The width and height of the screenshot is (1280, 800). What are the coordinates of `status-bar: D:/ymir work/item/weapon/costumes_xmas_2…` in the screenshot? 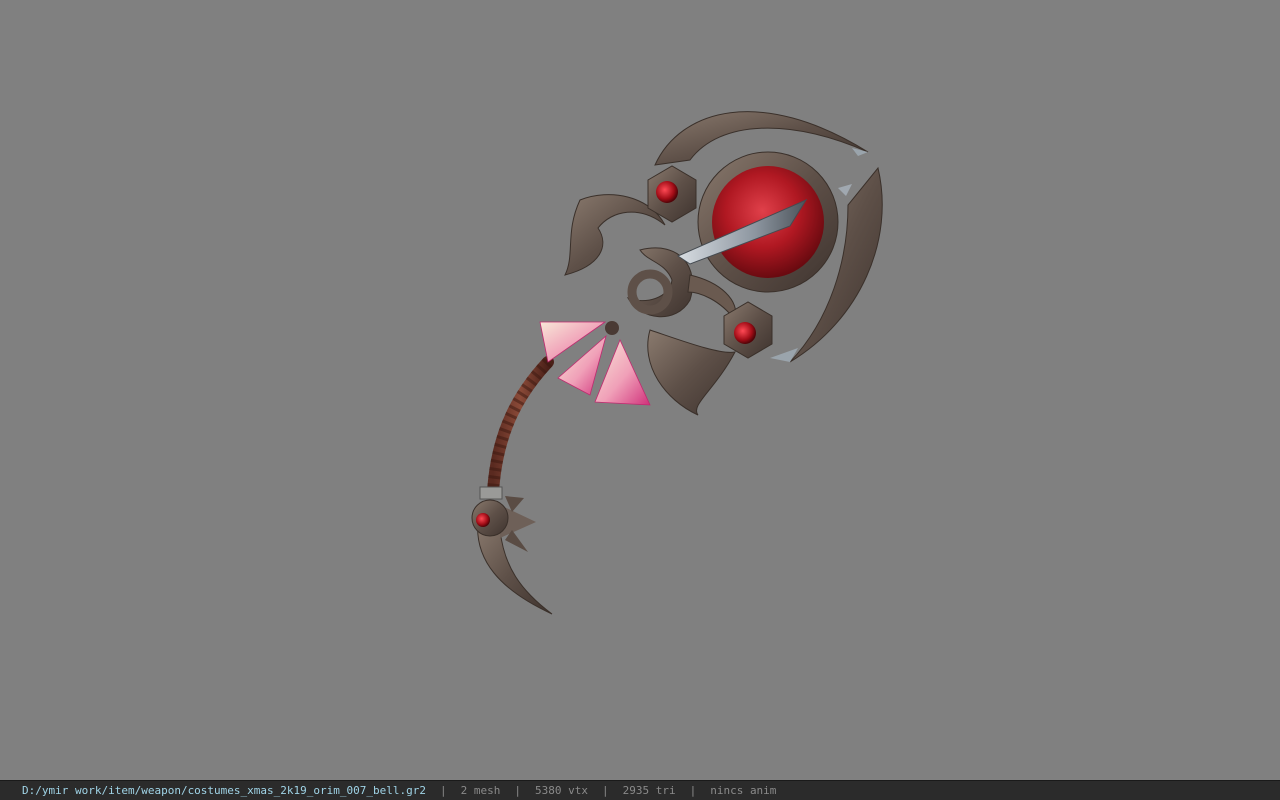 It's located at (640, 790).